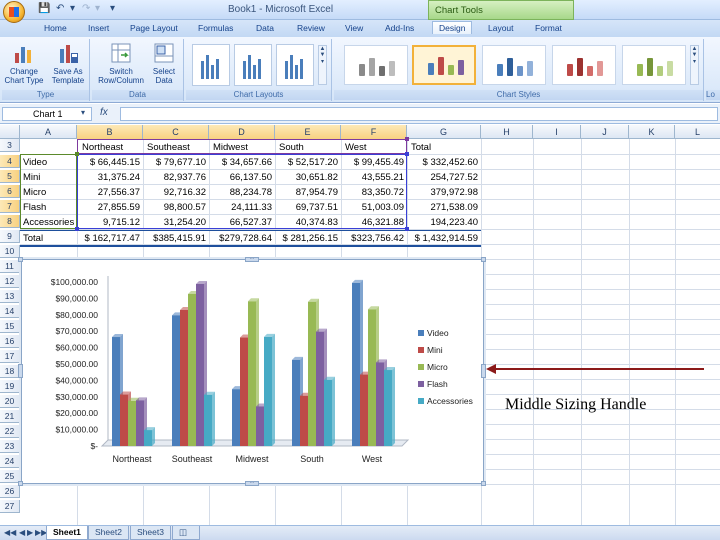  Describe the element at coordinates (444, 222) in the screenshot. I see `table-cell: 194,223.40` at that location.